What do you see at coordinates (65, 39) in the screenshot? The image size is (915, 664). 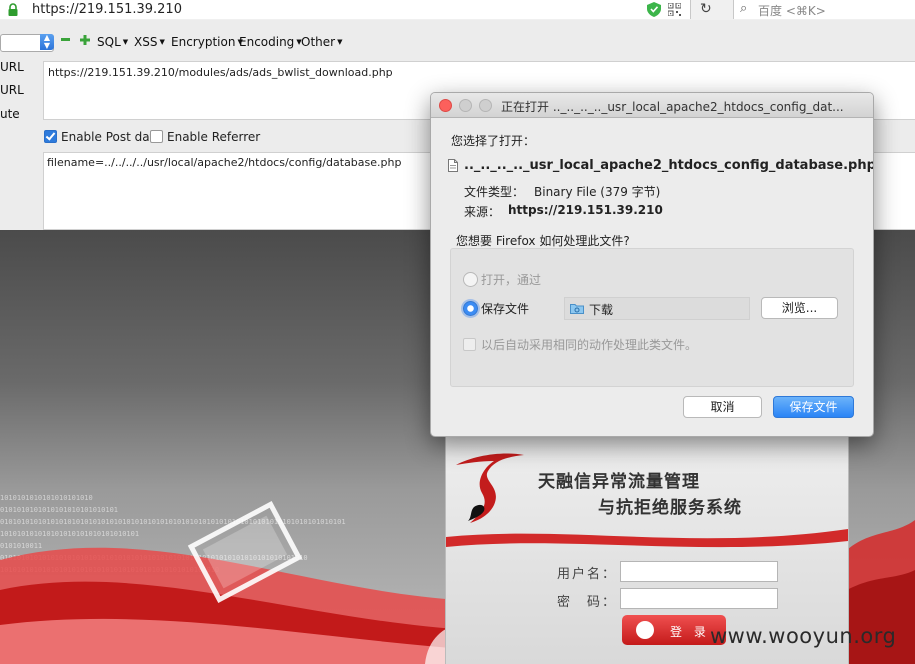 I see `minus-icon` at bounding box center [65, 39].